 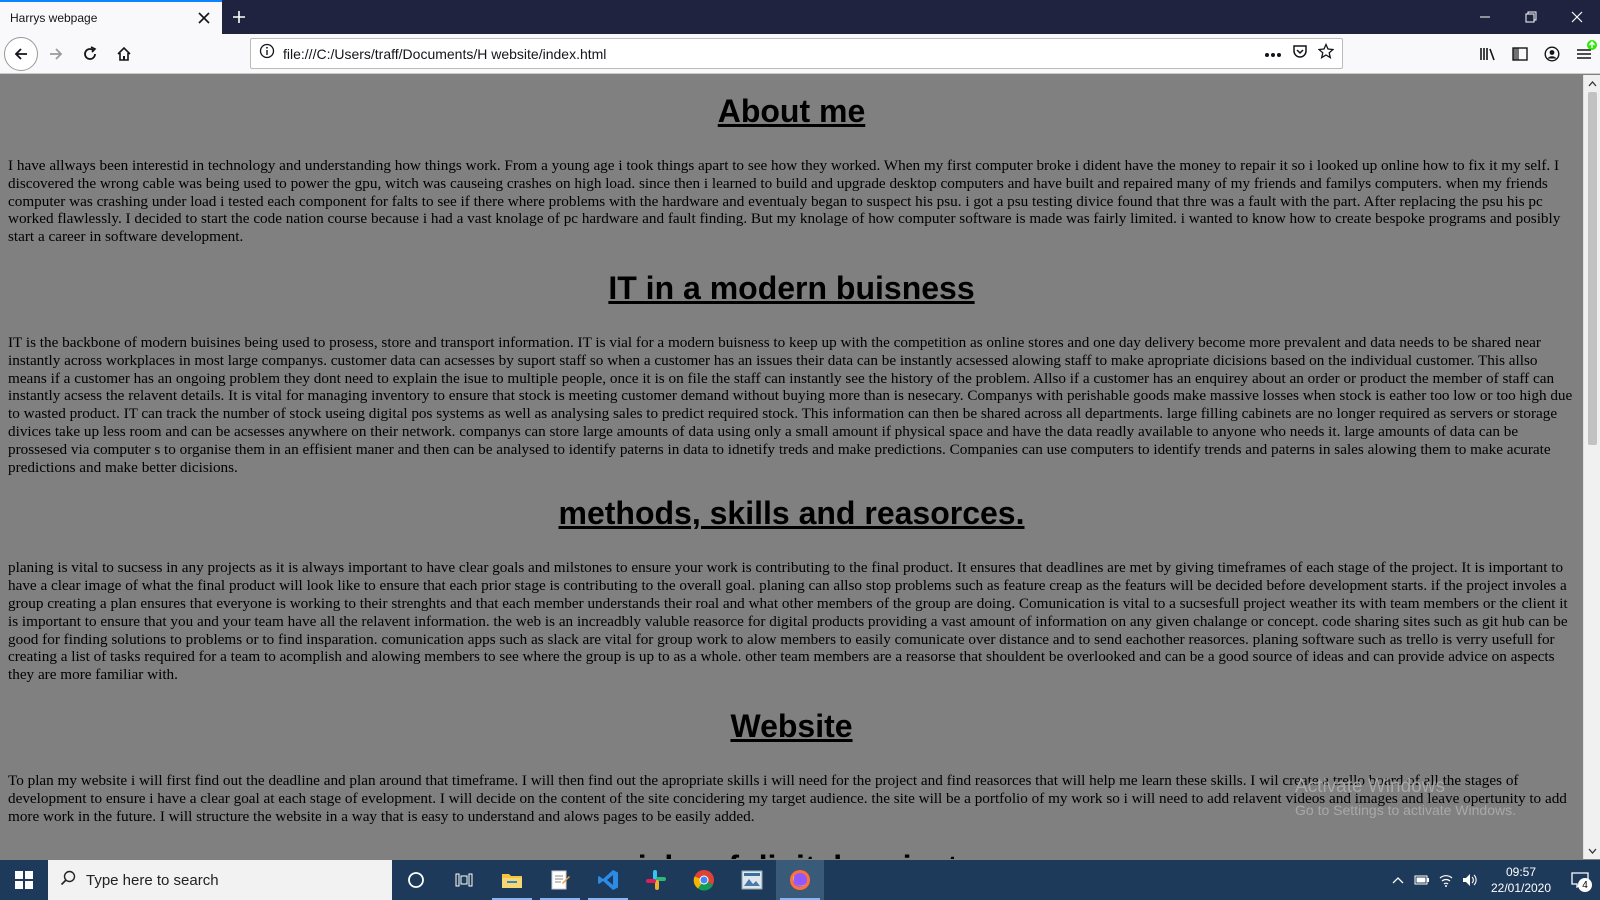 I want to click on new-tab-button, so click(x=239, y=17).